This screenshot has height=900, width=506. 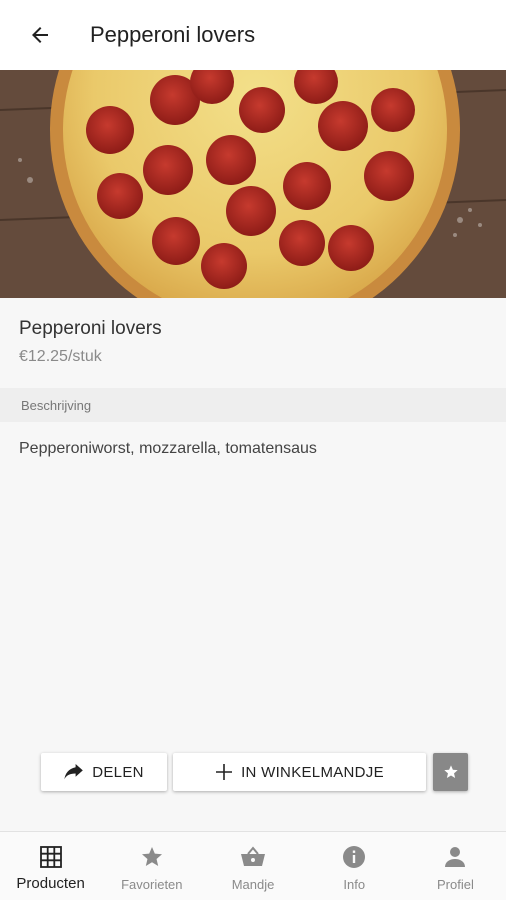 What do you see at coordinates (168, 448) in the screenshot?
I see `product-description: Pepperoniworst, mozzarella, tomatensaus` at bounding box center [168, 448].